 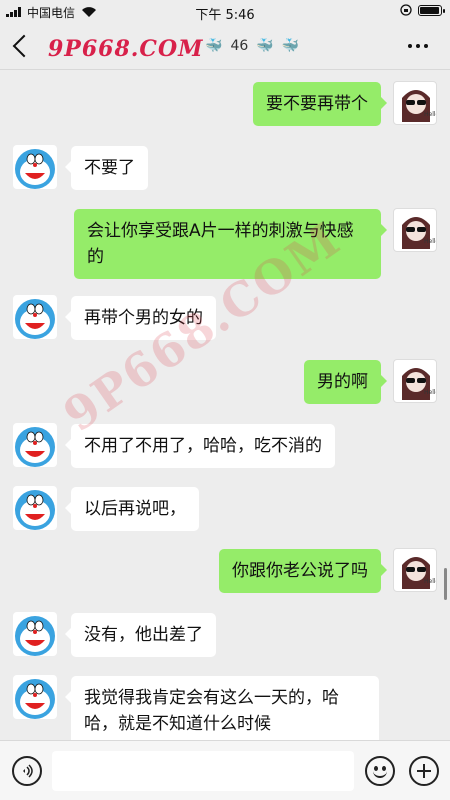 I want to click on emoji-icon, so click(x=380, y=771).